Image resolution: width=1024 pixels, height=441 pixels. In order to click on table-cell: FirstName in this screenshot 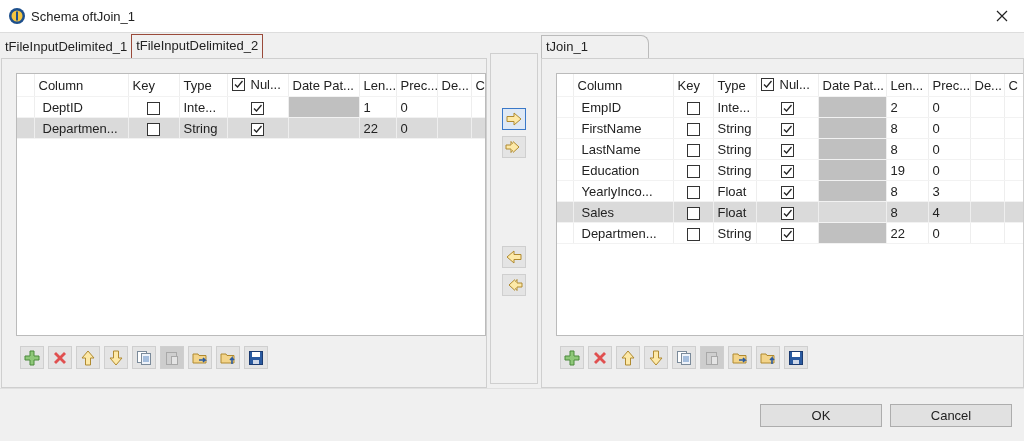, I will do `click(611, 128)`.